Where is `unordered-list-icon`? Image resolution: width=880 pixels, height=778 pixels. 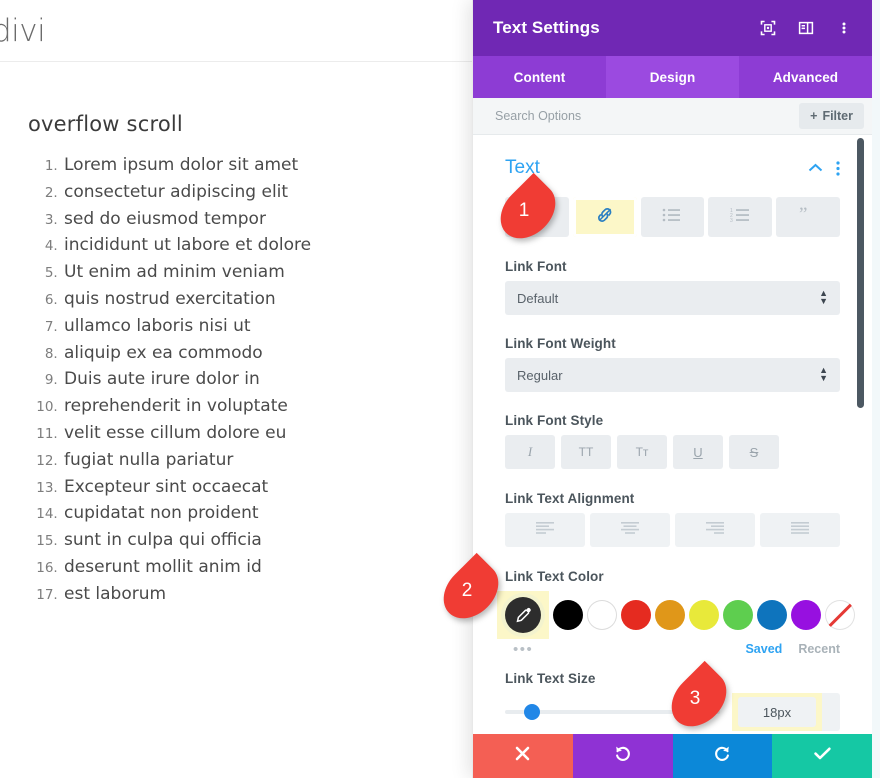
unordered-list-icon is located at coordinates (672, 217).